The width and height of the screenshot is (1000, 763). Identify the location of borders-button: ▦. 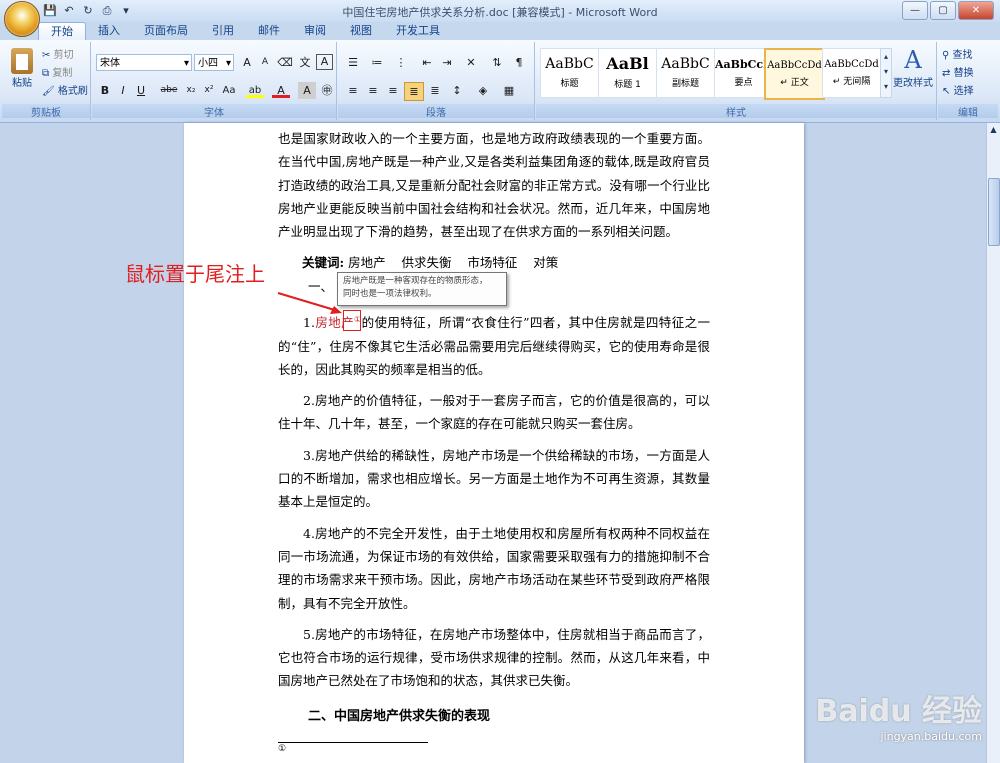
(509, 90).